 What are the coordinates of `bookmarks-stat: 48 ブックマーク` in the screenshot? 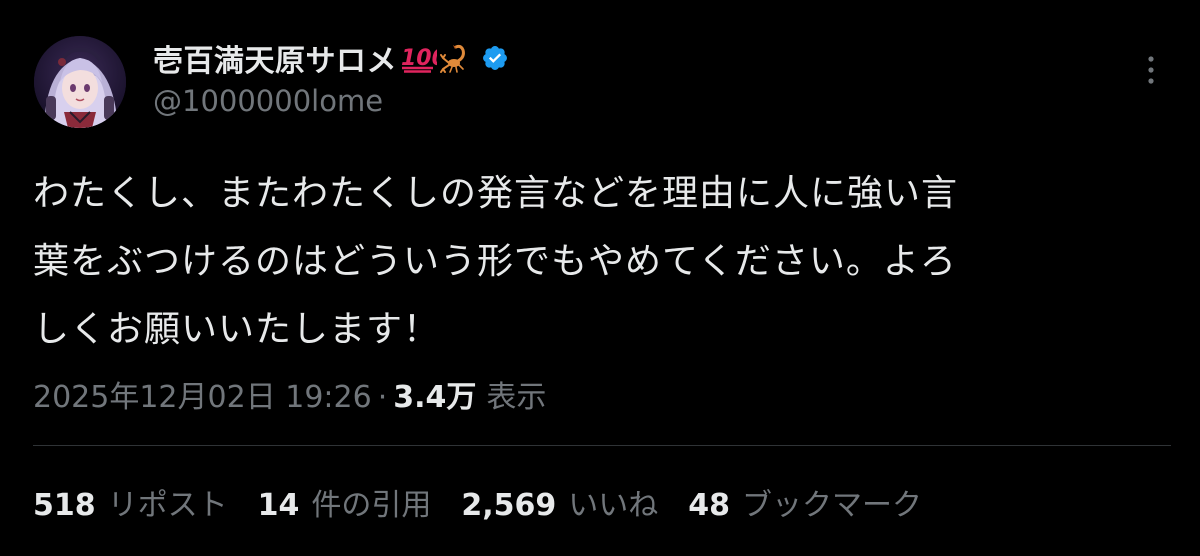 It's located at (805, 502).